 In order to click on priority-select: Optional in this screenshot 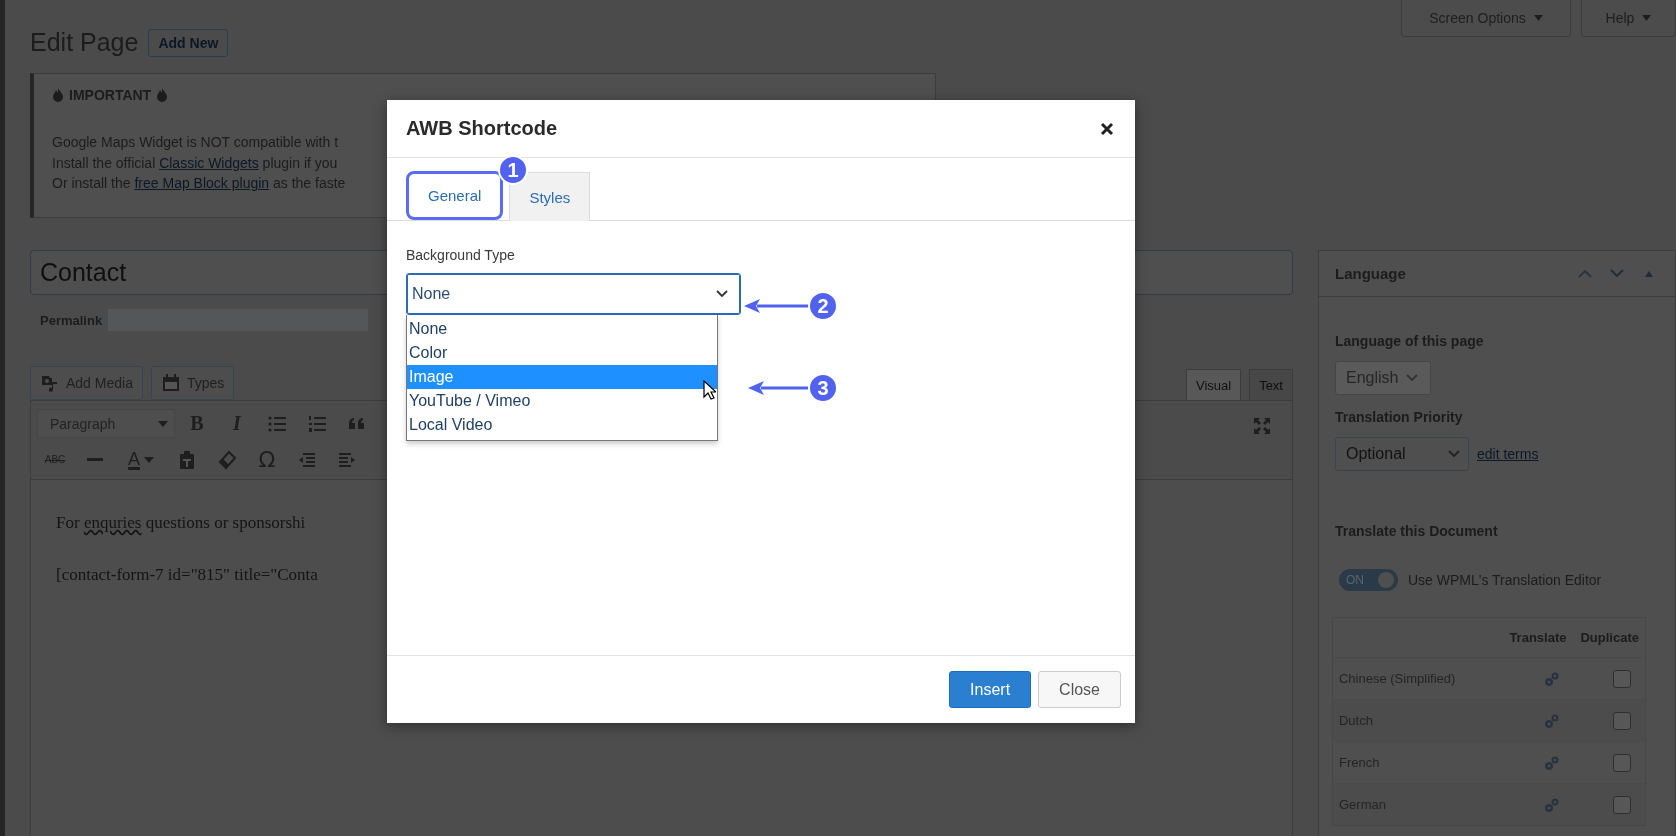, I will do `click(1402, 454)`.